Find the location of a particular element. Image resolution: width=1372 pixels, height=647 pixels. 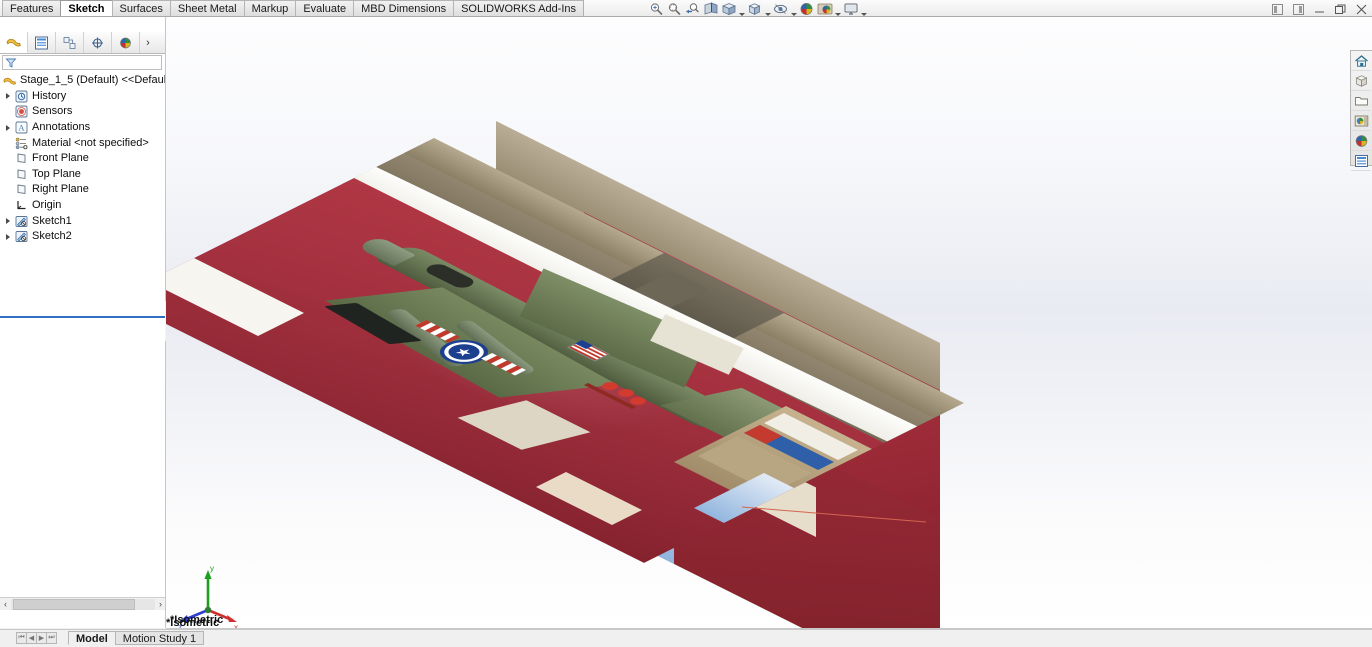

document-tab-strip: Model Motion Study 1 is located at coordinates (136, 638).